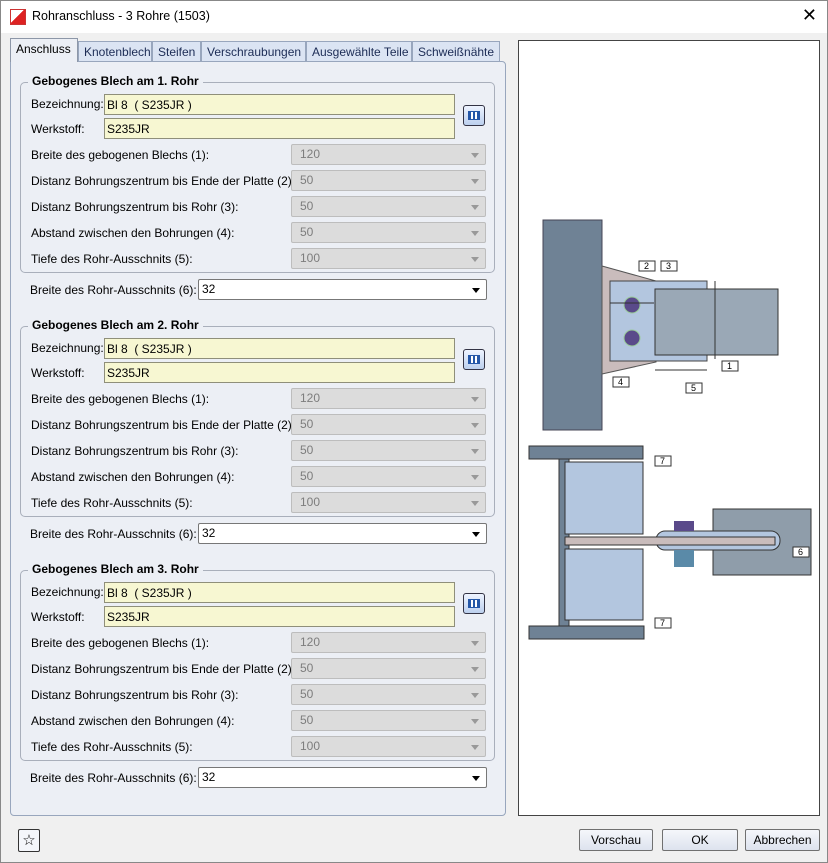 Image resolution: width=828 pixels, height=863 pixels. I want to click on tab-verschraubungen: Verschraubungen, so click(253, 51).